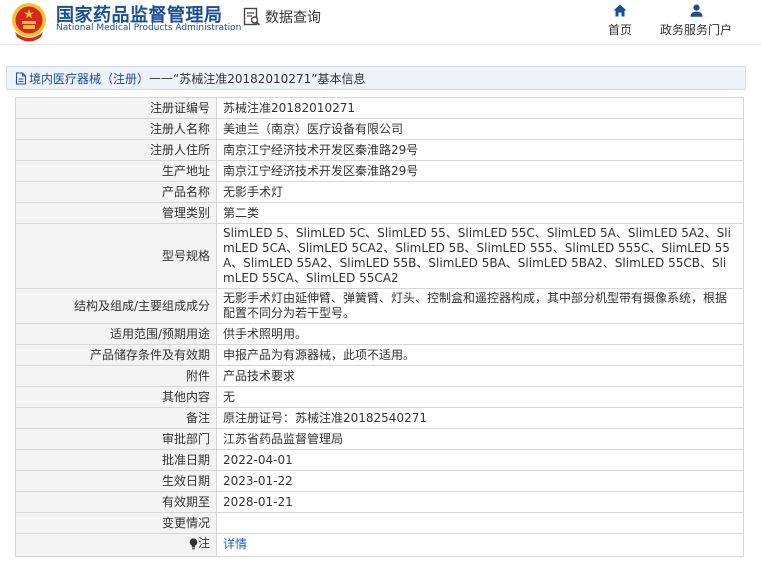 The height and width of the screenshot is (565, 761). What do you see at coordinates (116, 397) in the screenshot?
I see `field-label: 其他内容` at bounding box center [116, 397].